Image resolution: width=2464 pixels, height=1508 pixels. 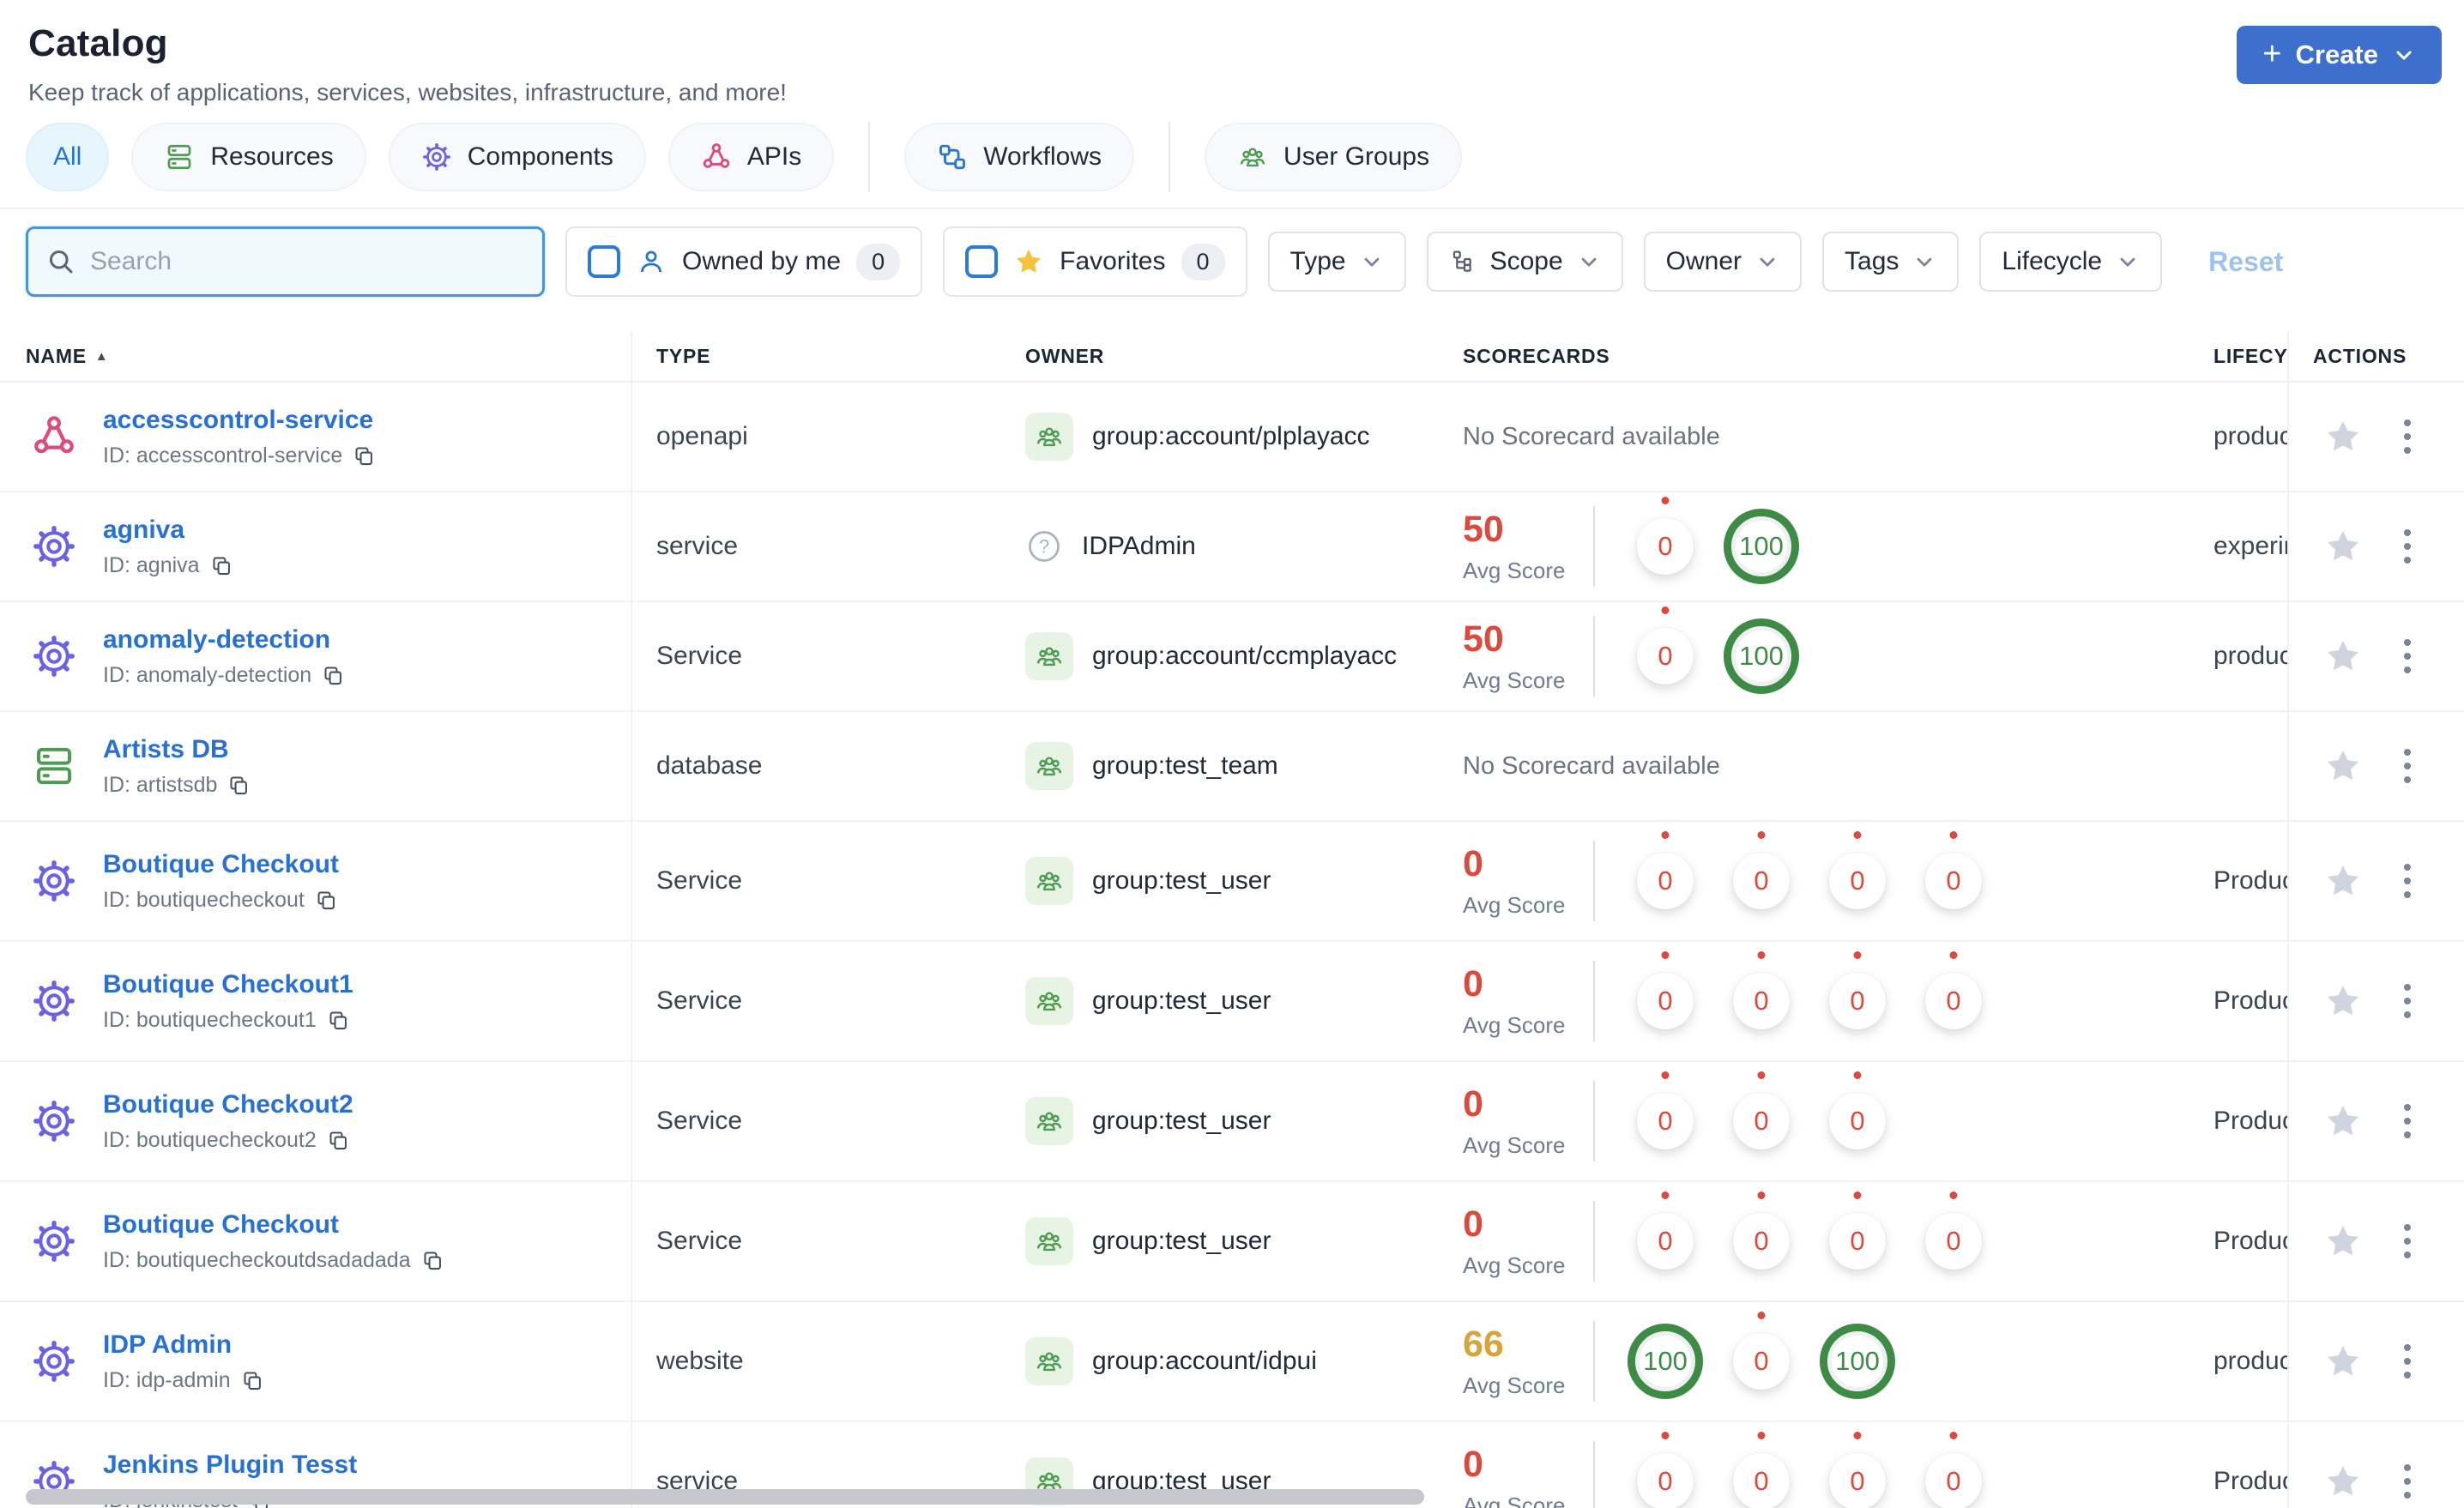 I want to click on type-value: openapi, so click(x=702, y=436).